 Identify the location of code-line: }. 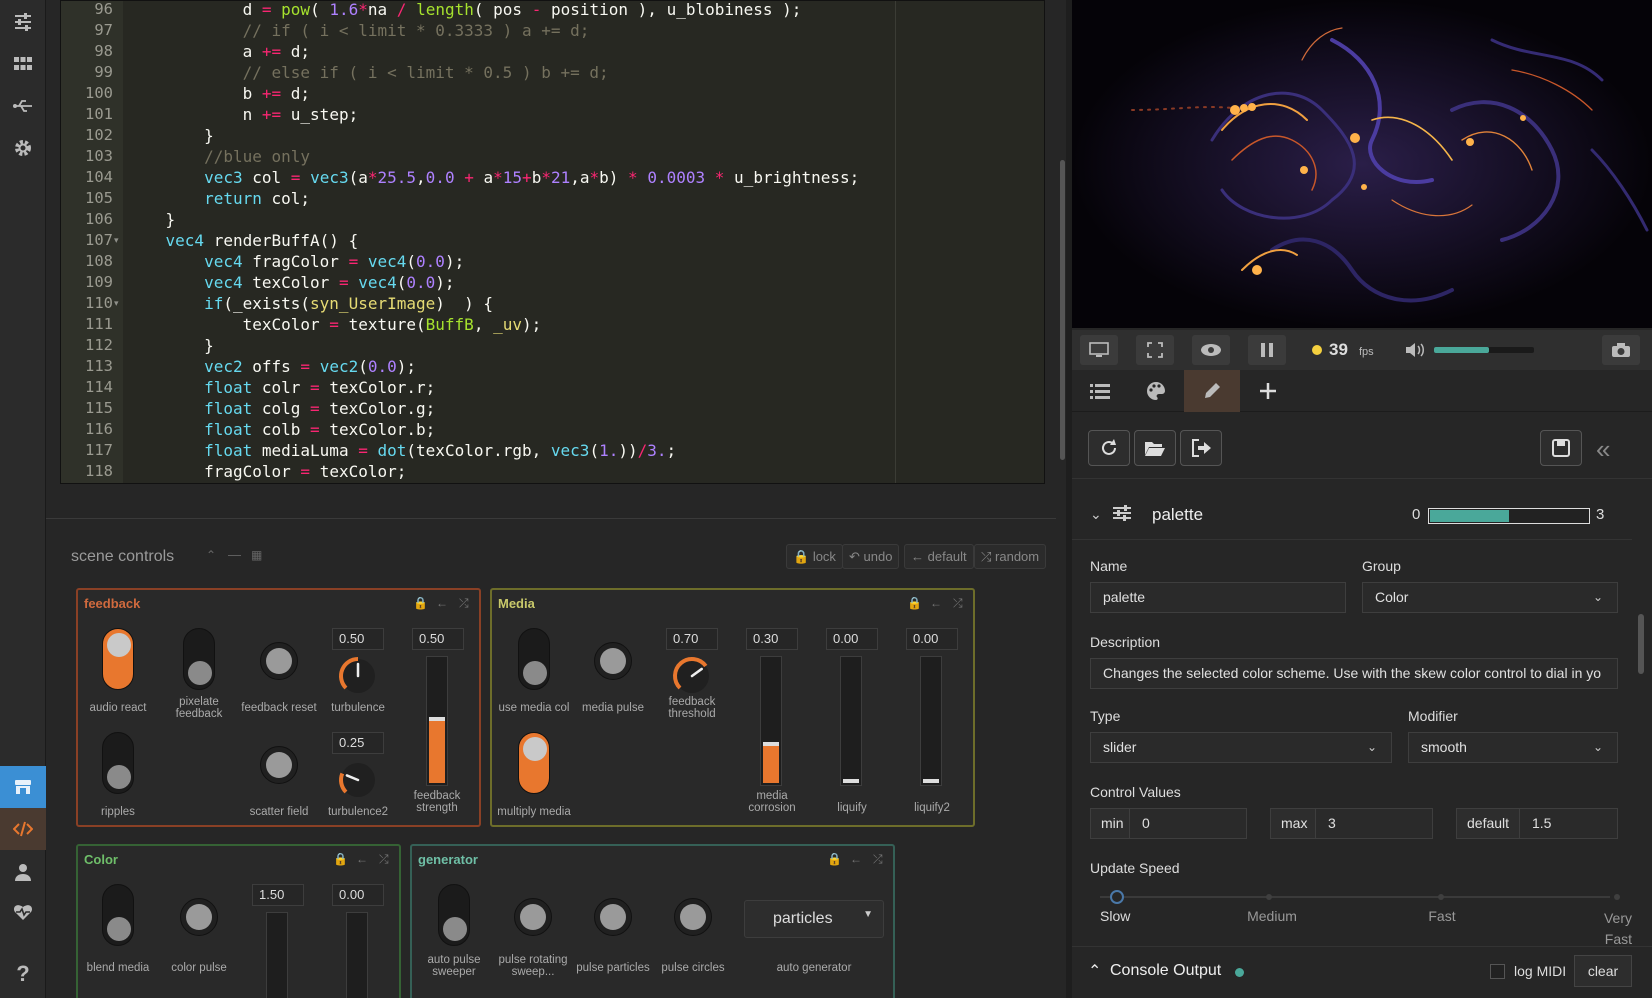
(170, 135).